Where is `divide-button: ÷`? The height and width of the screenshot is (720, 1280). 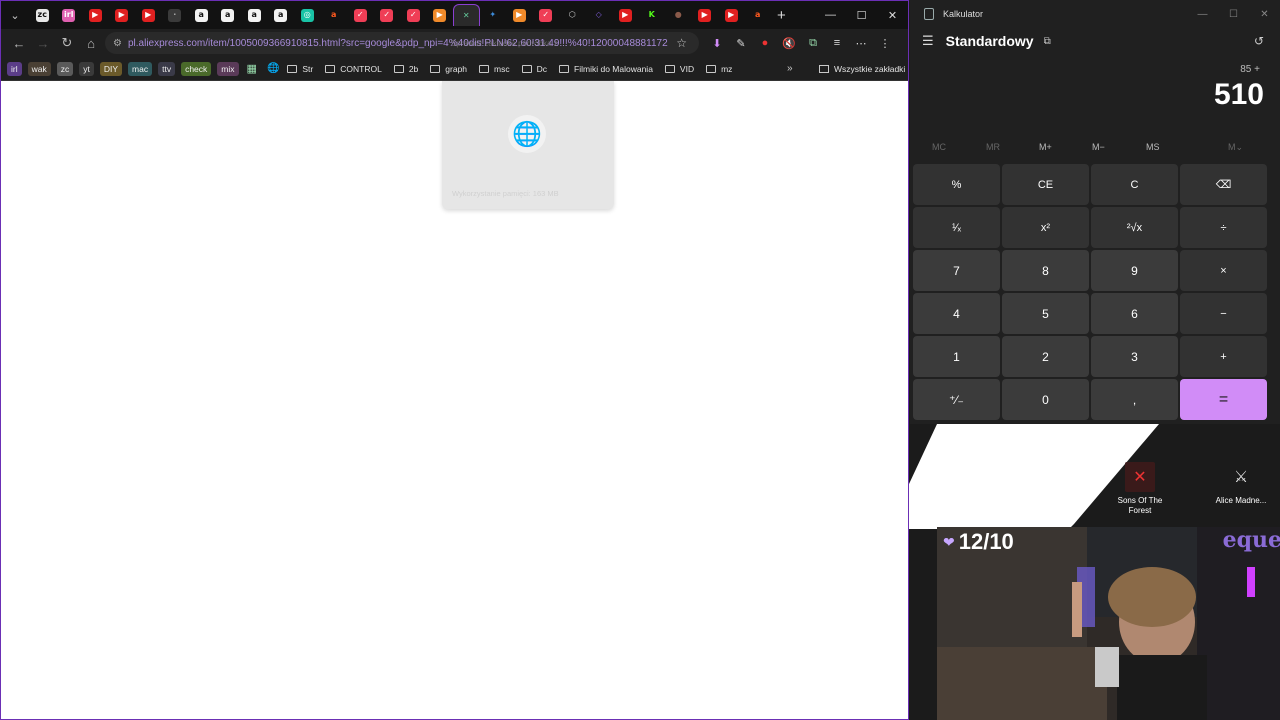 divide-button: ÷ is located at coordinates (1223, 227).